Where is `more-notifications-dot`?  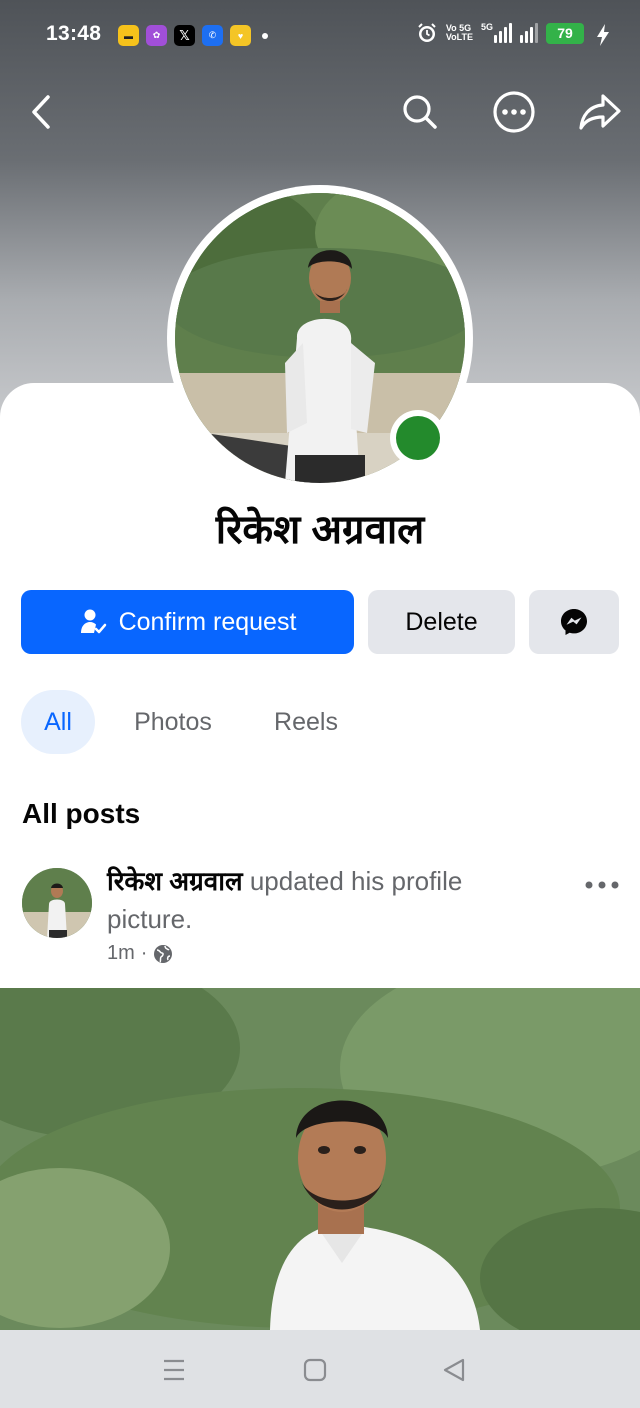 more-notifications-dot is located at coordinates (265, 35).